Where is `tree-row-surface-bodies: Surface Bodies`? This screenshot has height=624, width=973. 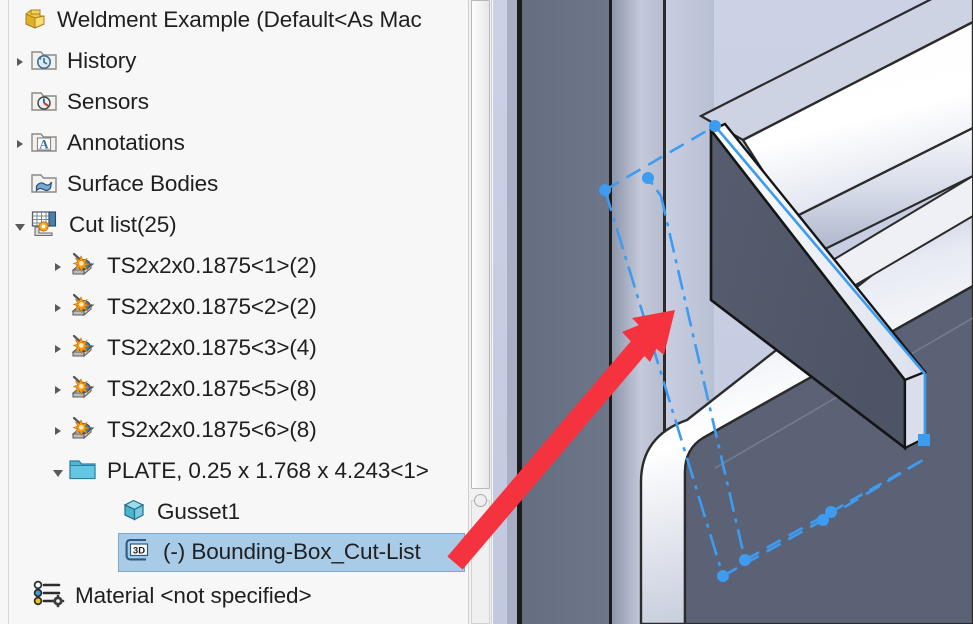
tree-row-surface-bodies: Surface Bodies is located at coordinates (115, 184).